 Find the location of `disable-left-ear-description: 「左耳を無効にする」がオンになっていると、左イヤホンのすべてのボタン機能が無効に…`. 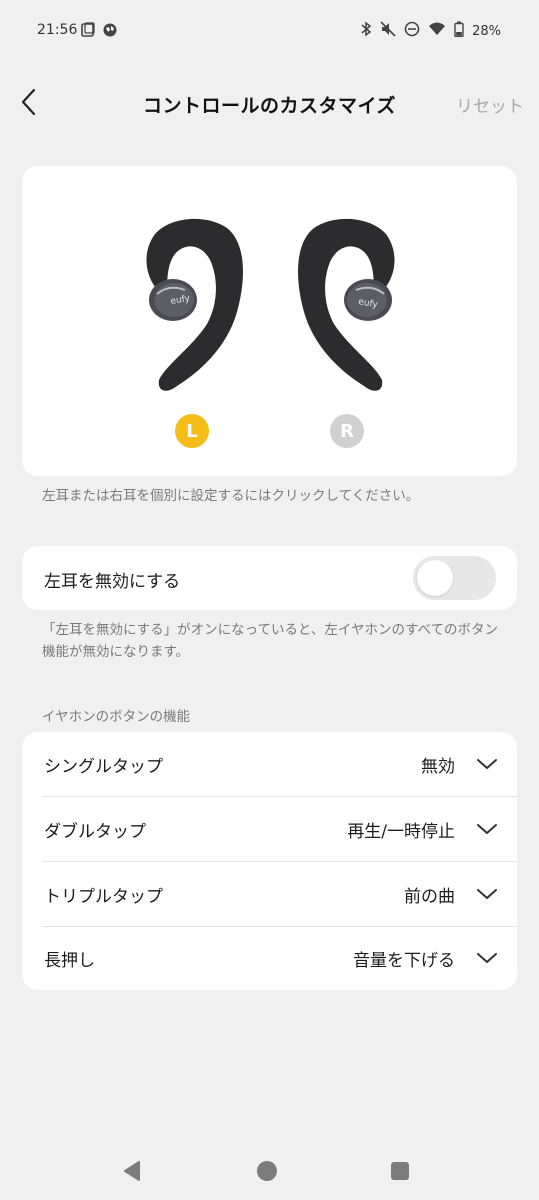

disable-left-ear-description: 「左耳を無効にする」がオンになっていると、左イヤホンのすべてのボタン機能が無効に… is located at coordinates (270, 641).